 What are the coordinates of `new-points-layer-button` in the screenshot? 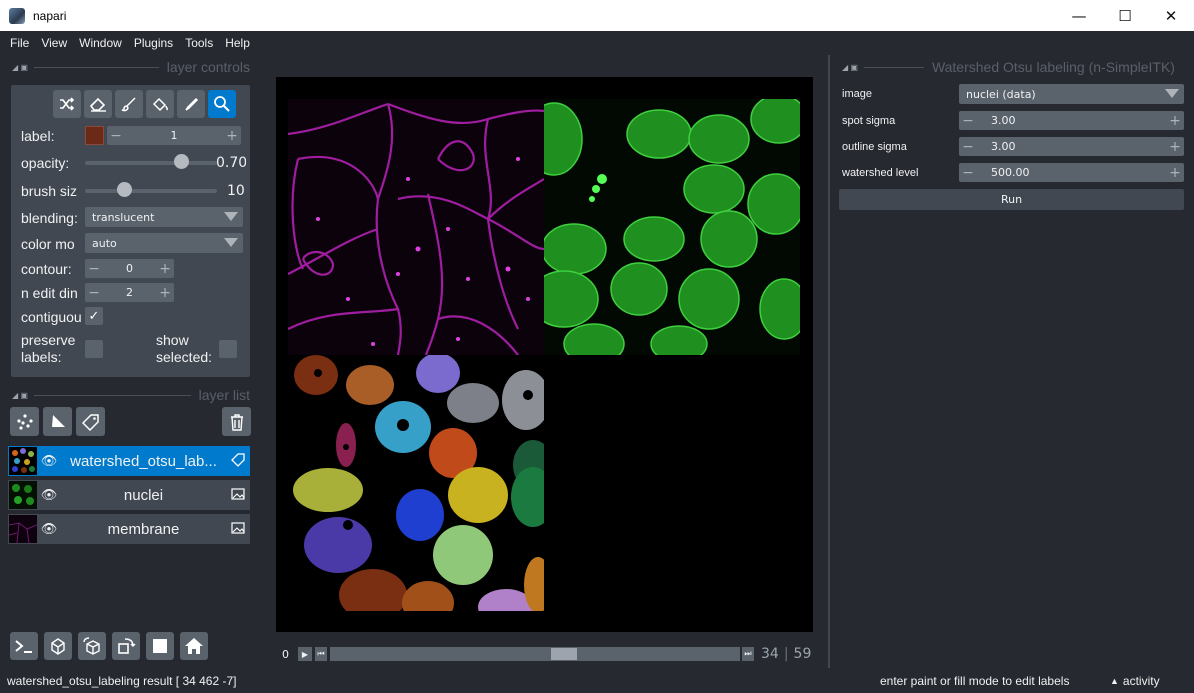 It's located at (24, 421).